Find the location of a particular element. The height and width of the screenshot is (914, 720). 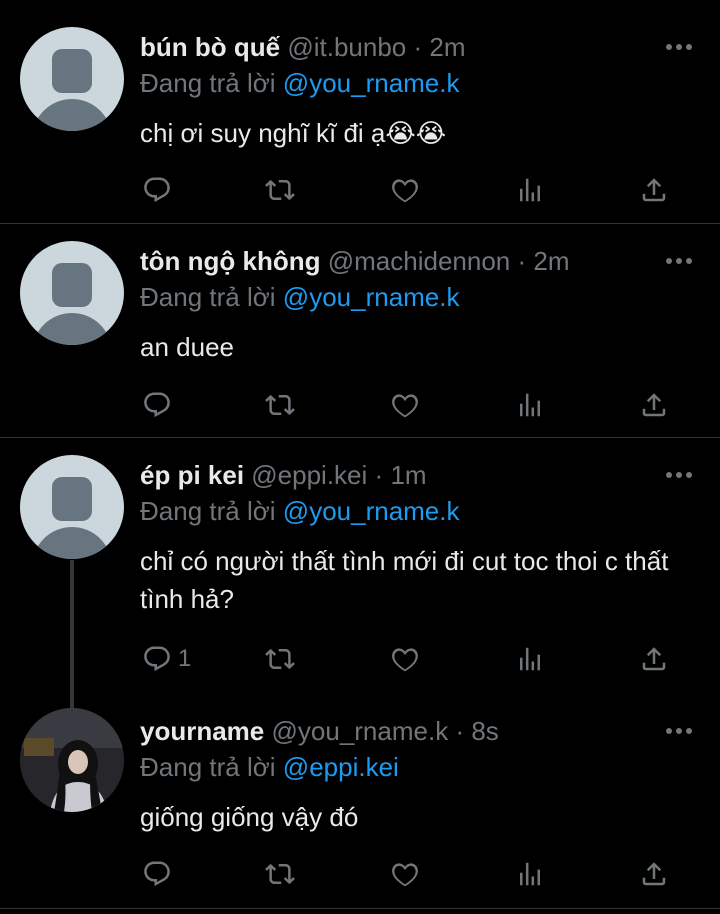

username: @it.bunbo is located at coordinates (346, 47).